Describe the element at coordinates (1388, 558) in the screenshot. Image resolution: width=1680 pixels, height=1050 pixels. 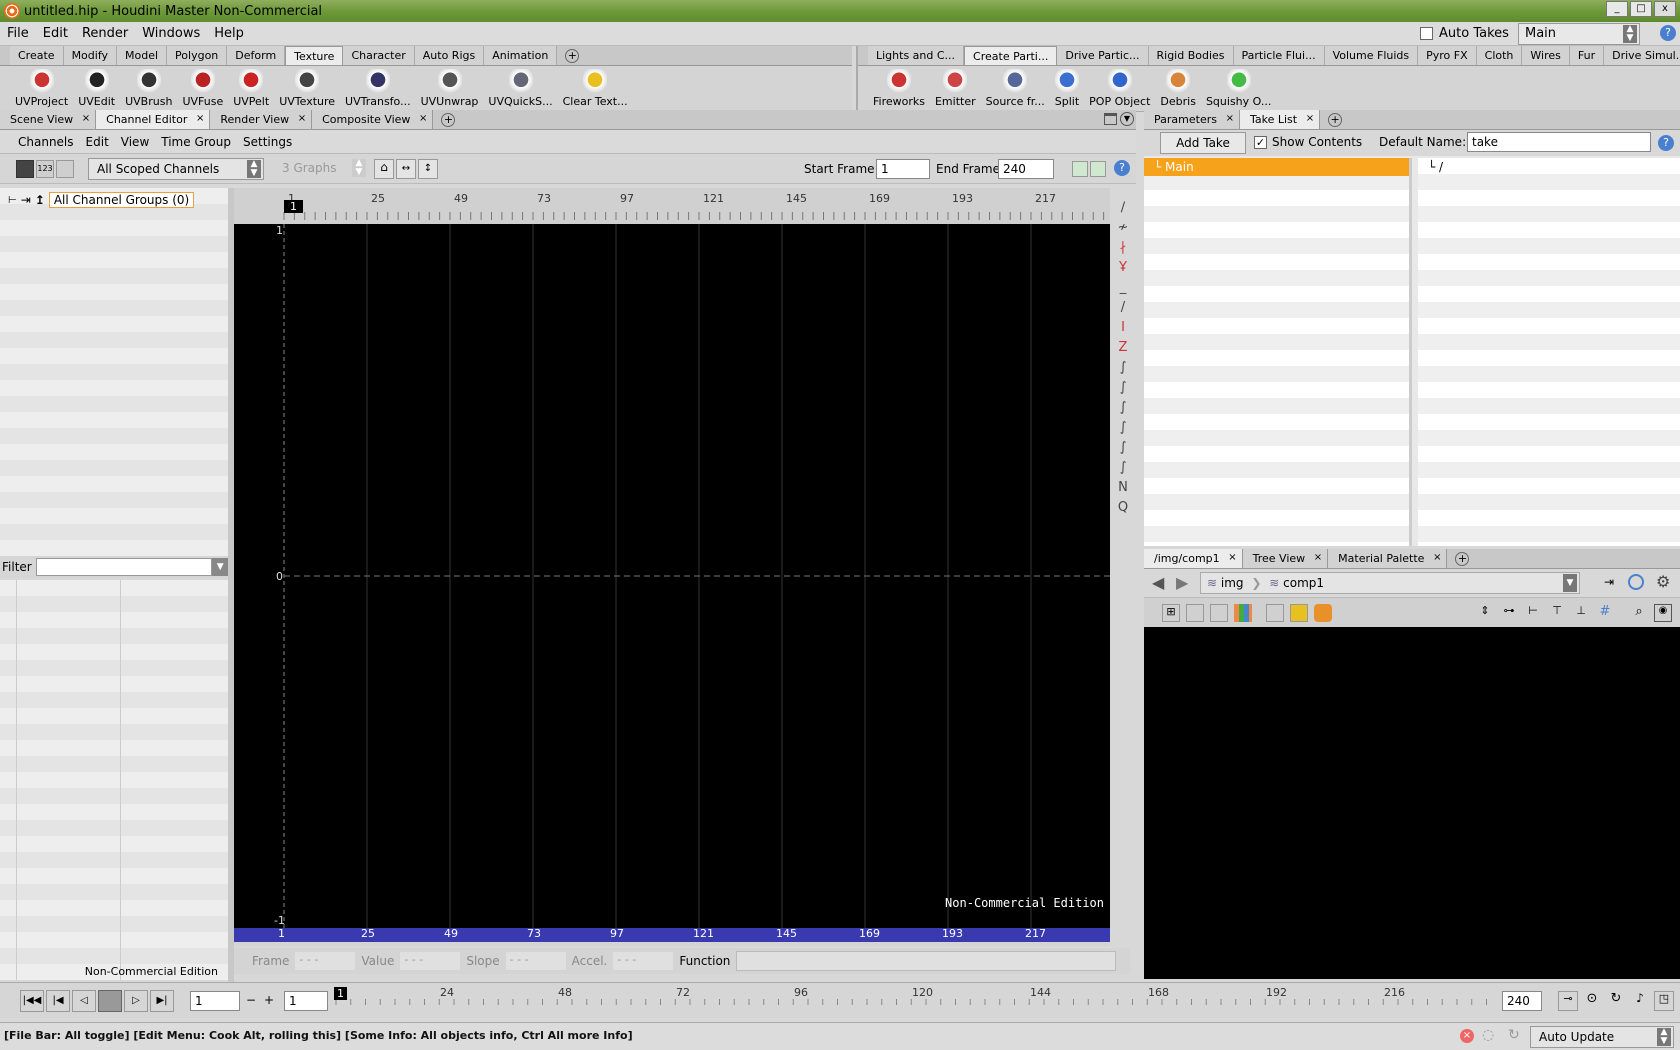
I see `pane-tab: Material Palette ×` at that location.